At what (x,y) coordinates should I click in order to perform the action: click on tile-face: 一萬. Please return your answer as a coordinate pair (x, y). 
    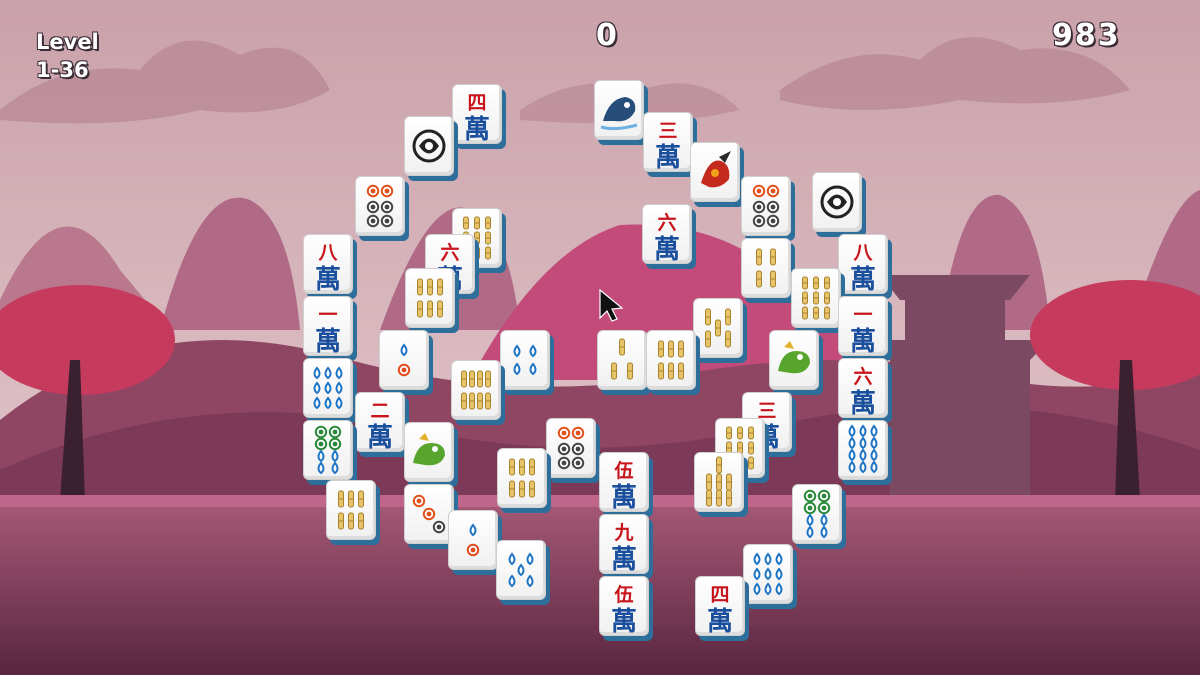
    Looking at the image, I should click on (328, 326).